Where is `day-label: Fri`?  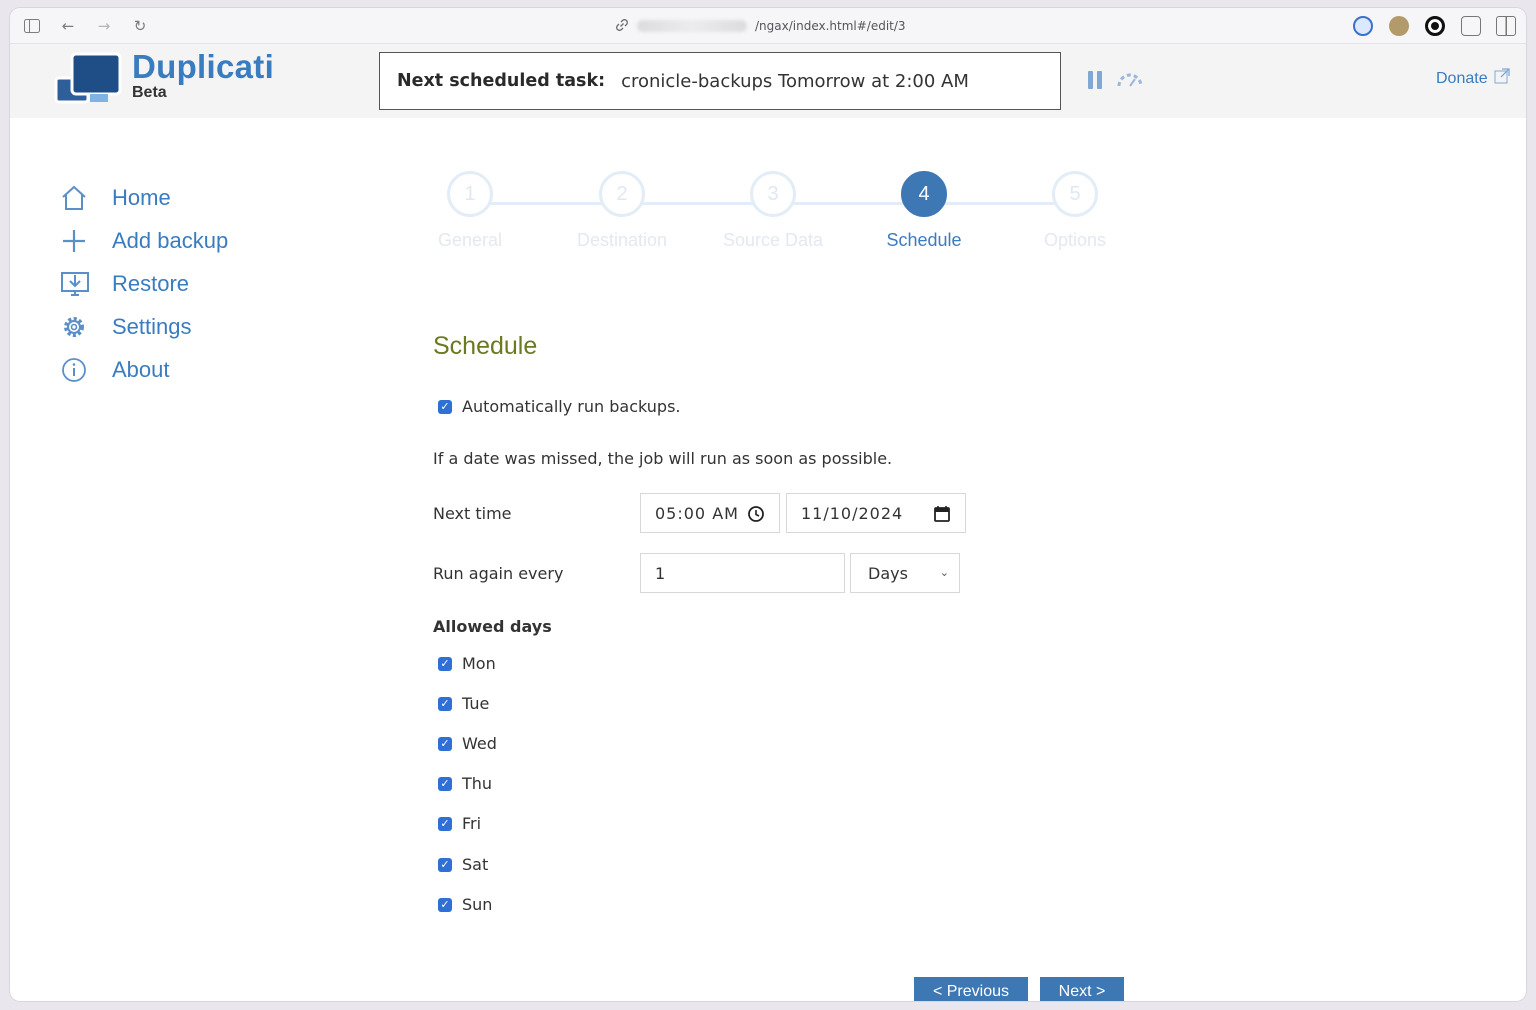
day-label: Fri is located at coordinates (472, 823).